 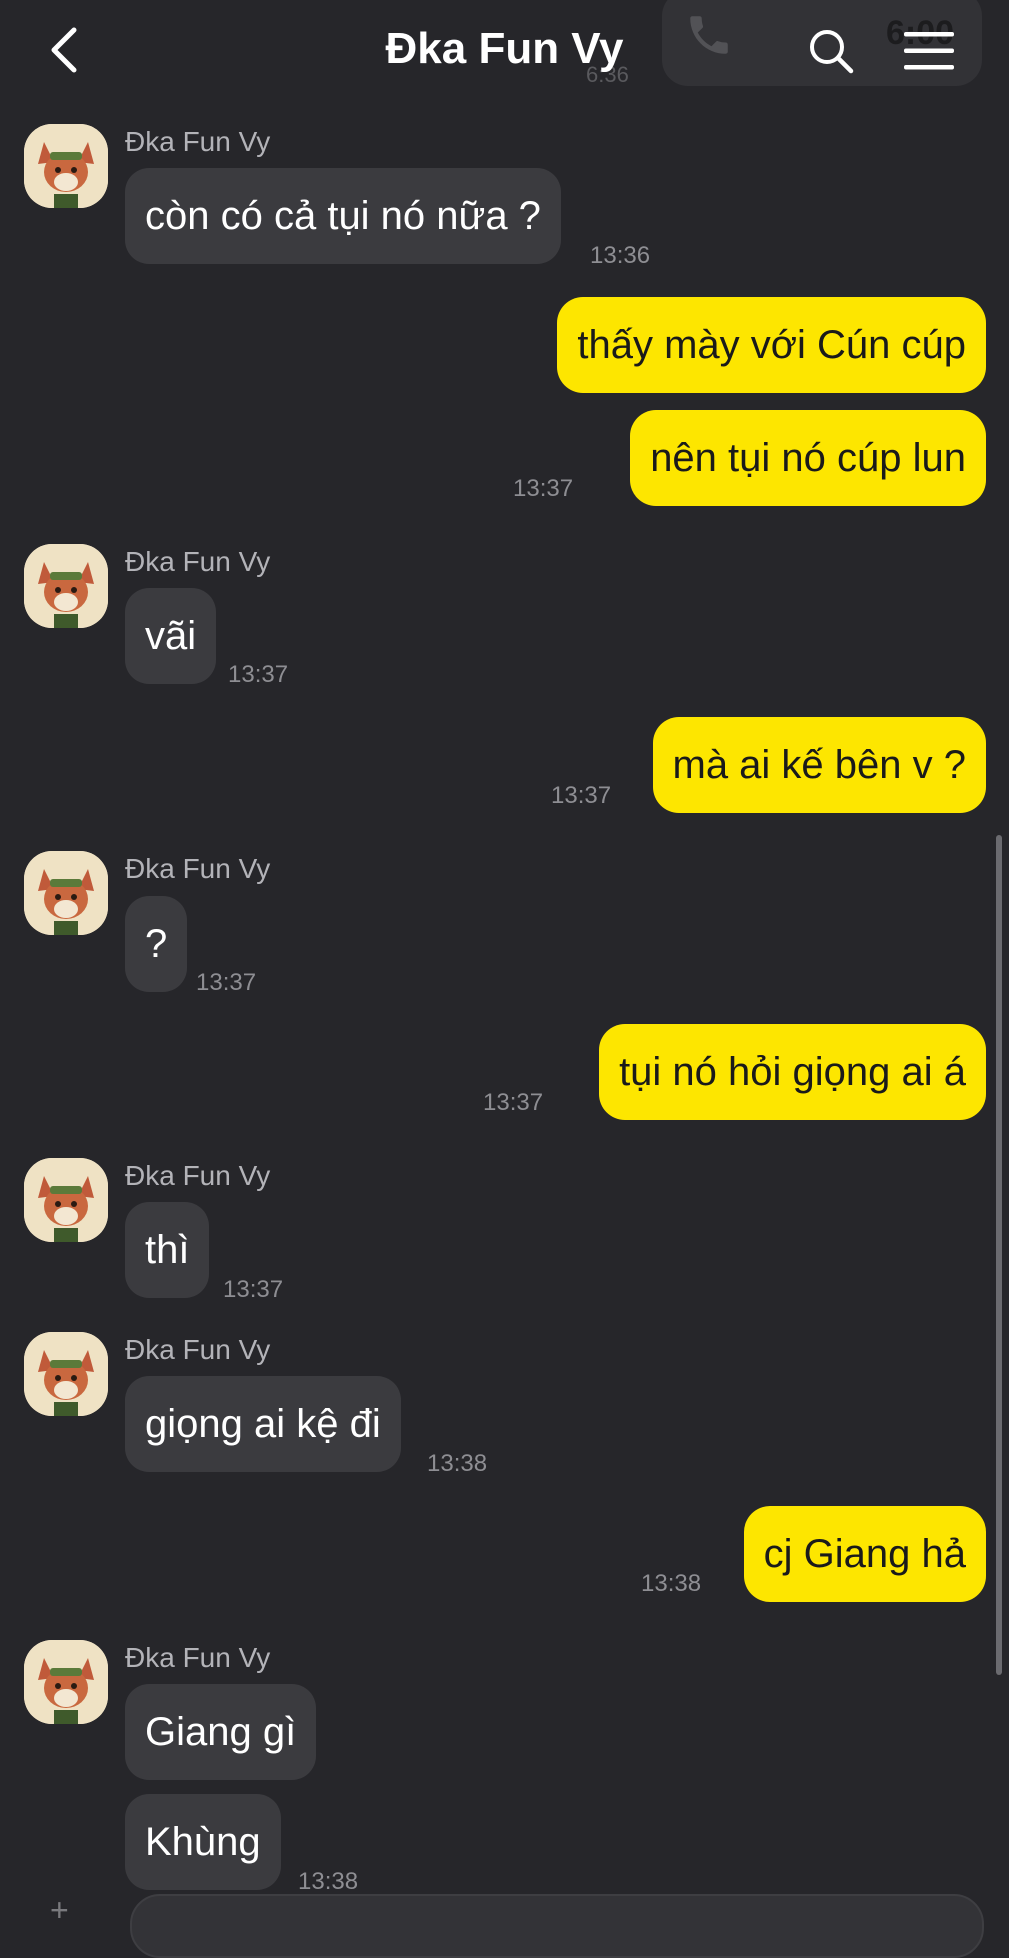 I want to click on incoming-message-bubble: vãi, so click(x=171, y=636).